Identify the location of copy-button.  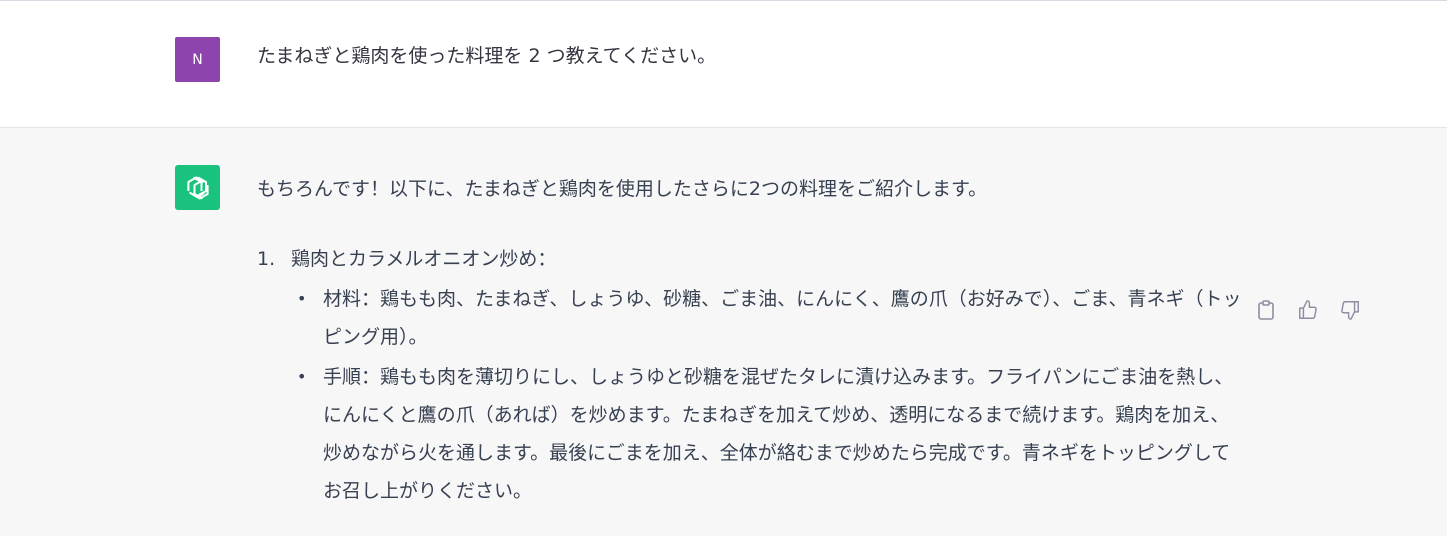
(1266, 310).